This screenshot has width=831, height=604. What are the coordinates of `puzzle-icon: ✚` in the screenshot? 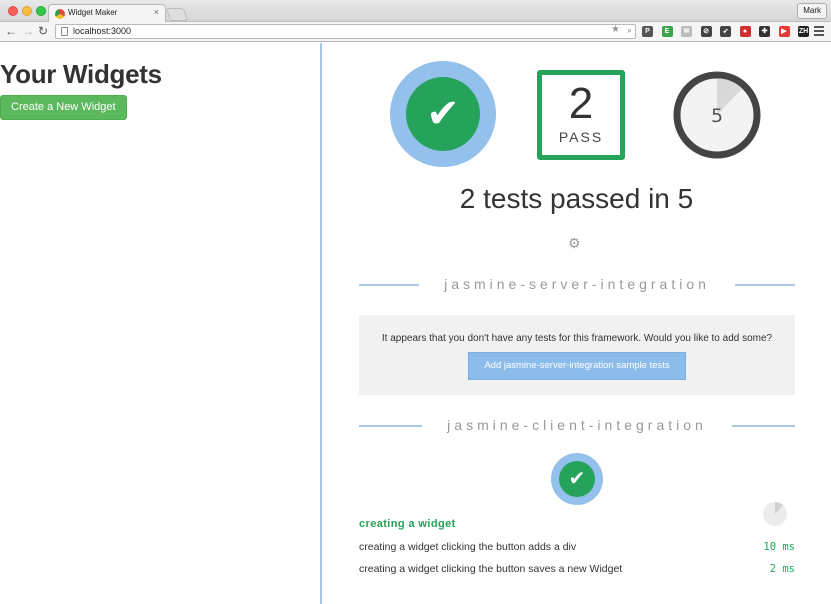 It's located at (764, 31).